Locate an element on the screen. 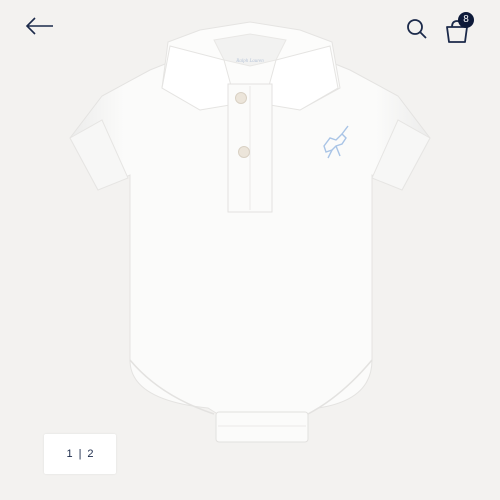  top-bar: 8 is located at coordinates (250, 28).